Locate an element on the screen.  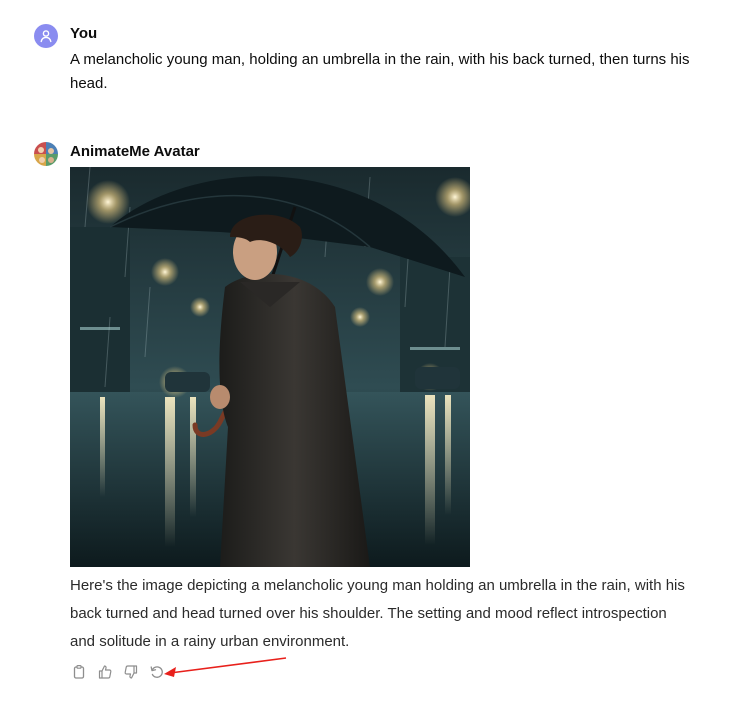
message-actions is located at coordinates (118, 672).